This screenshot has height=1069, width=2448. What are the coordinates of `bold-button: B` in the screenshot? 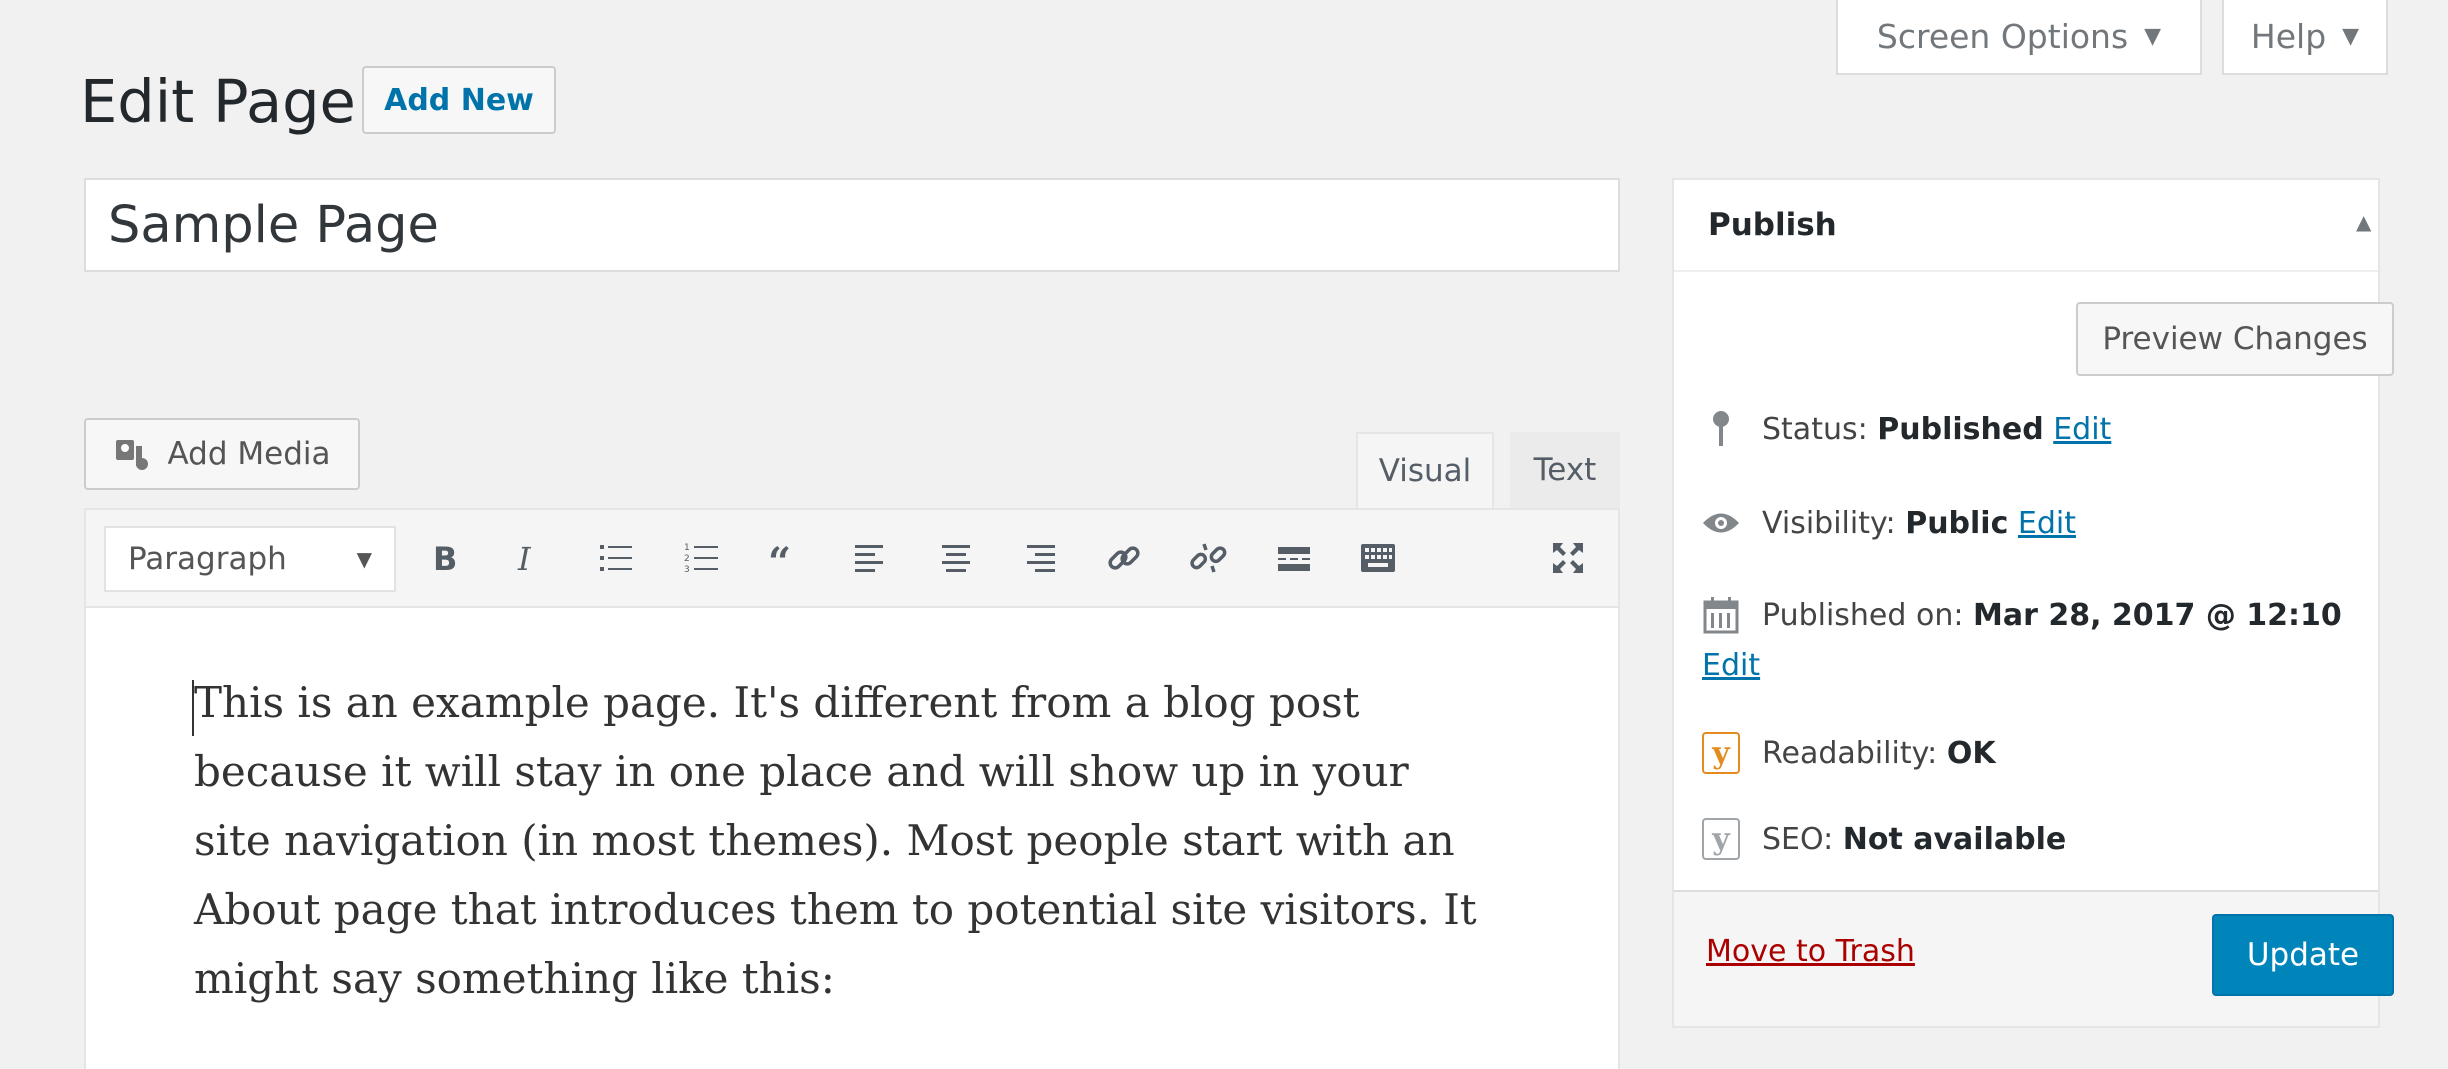 It's located at (444, 558).